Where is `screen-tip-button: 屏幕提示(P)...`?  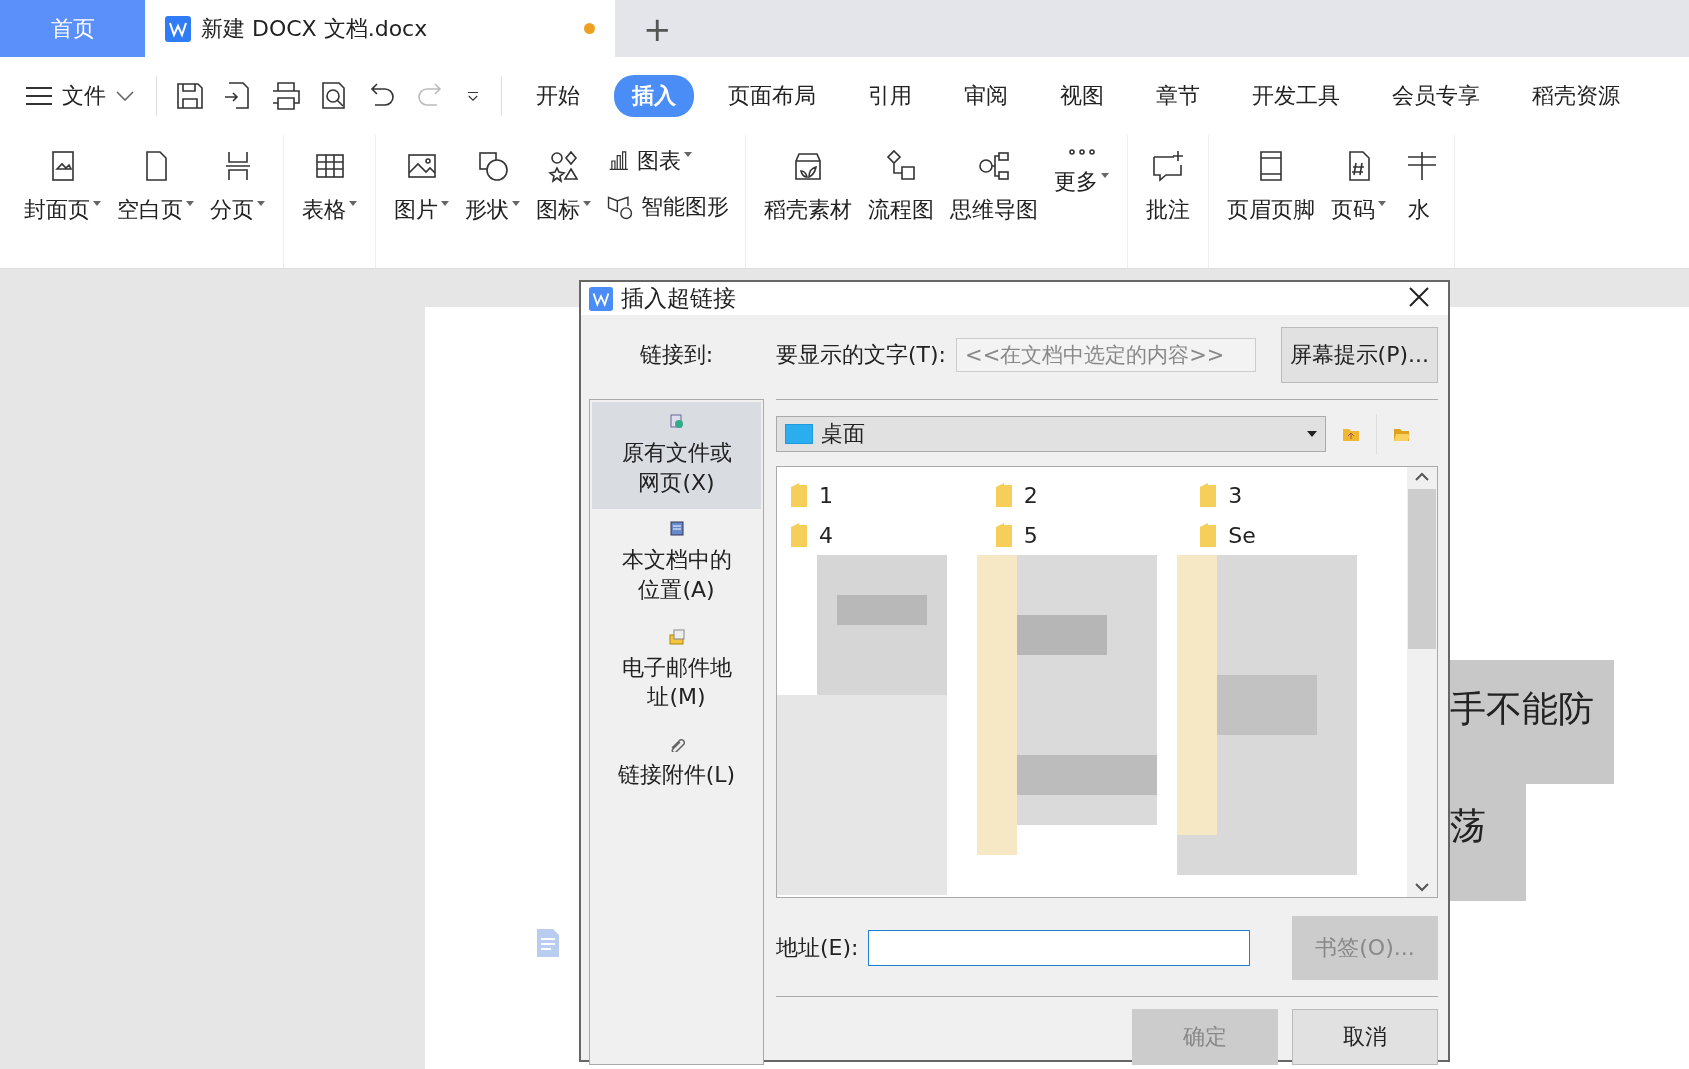
screen-tip-button: 屏幕提示(P)... is located at coordinates (1359, 355).